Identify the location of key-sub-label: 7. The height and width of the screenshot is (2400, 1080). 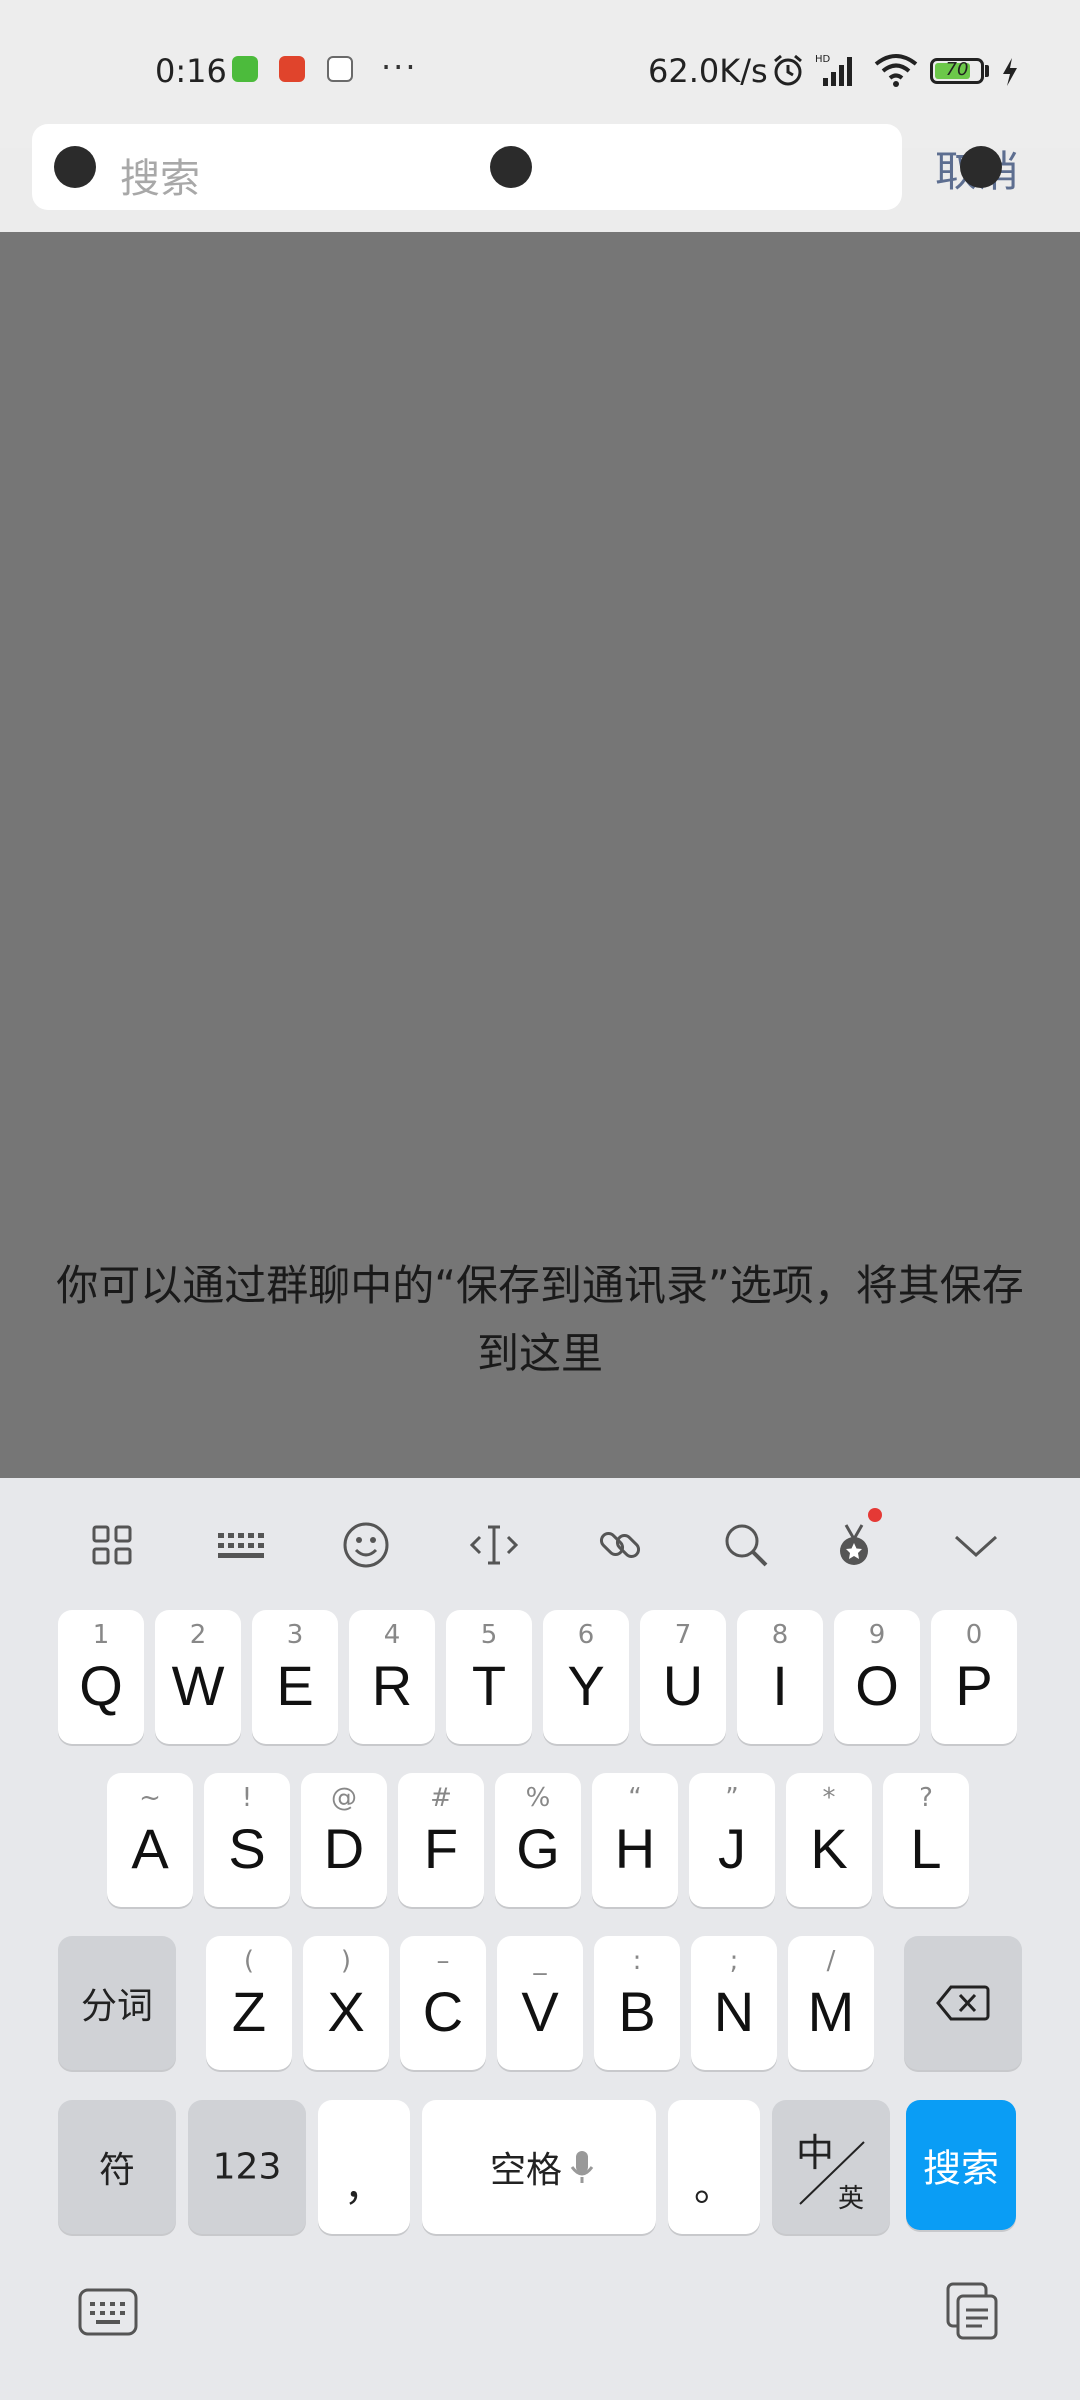
(683, 1635).